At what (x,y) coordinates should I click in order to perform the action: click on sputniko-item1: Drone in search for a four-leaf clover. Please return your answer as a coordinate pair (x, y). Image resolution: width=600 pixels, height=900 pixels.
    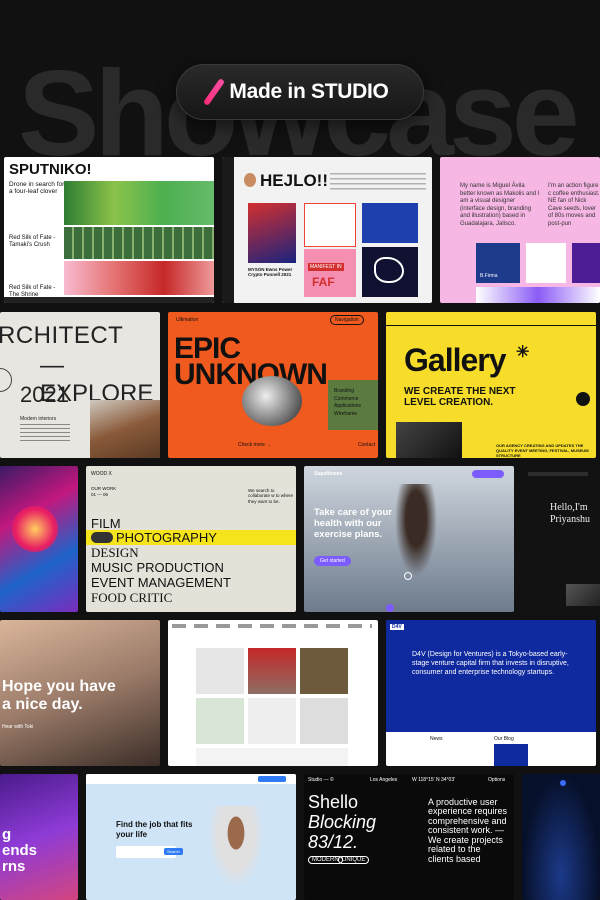
    Looking at the image, I should click on (37, 188).